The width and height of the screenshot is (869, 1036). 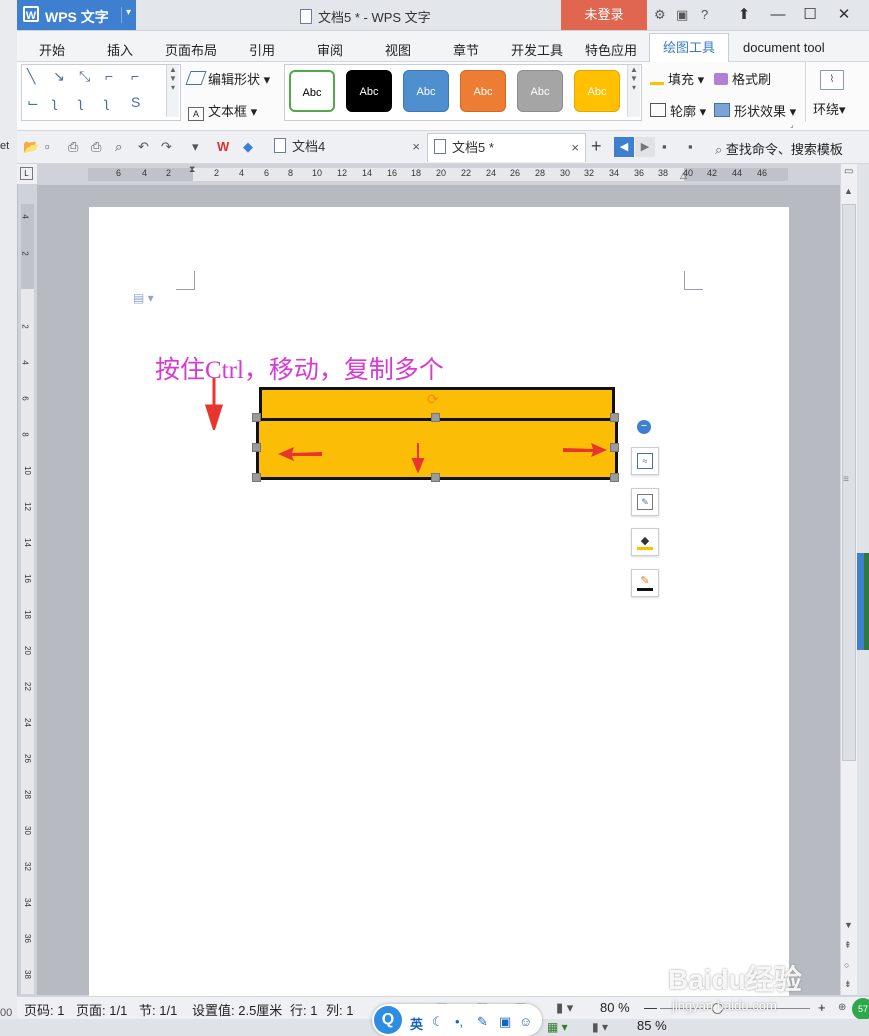 What do you see at coordinates (597, 91) in the screenshot?
I see `style-swatch-gold: Abc` at bounding box center [597, 91].